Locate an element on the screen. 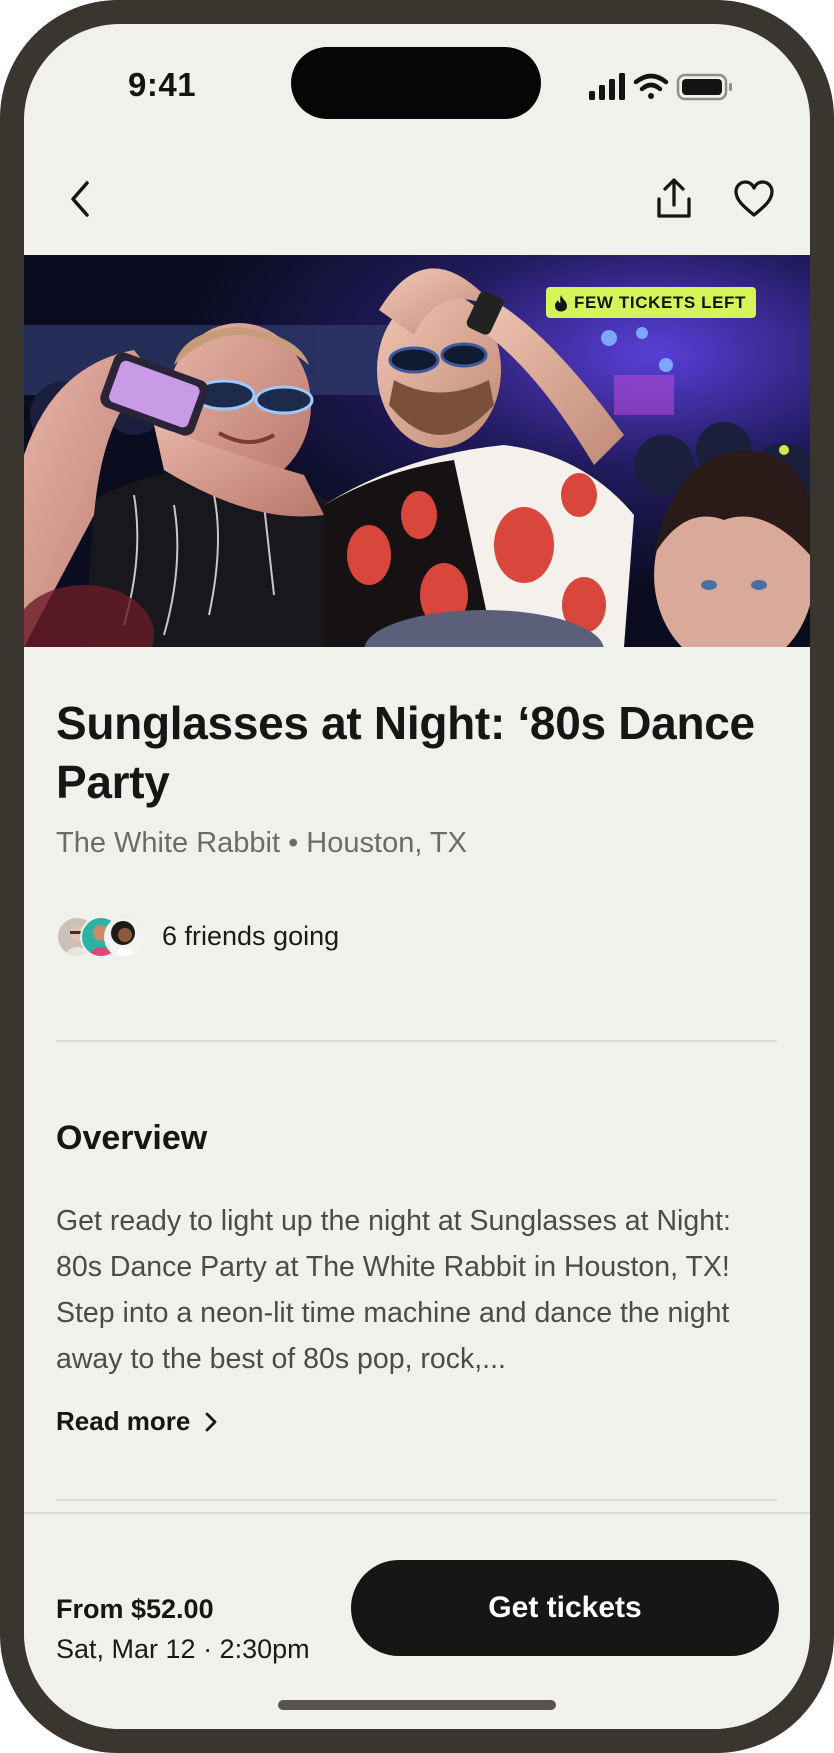  avatar is located at coordinates (125, 937).